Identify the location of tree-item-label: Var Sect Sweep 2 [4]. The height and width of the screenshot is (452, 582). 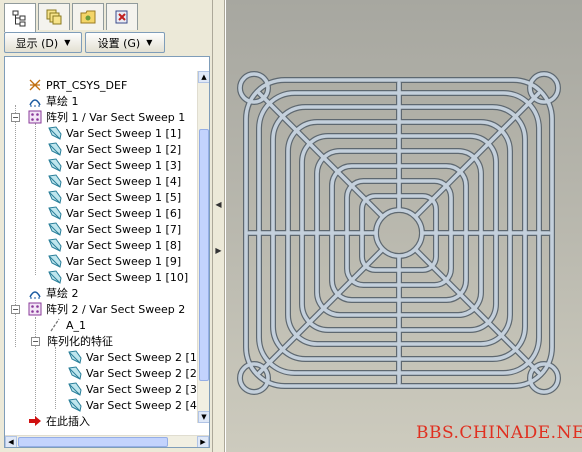
(144, 405).